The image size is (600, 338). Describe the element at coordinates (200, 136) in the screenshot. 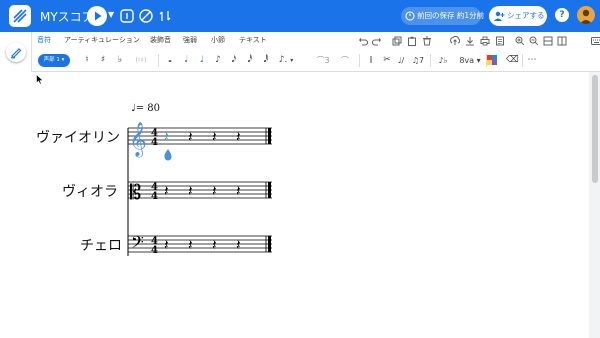

I see `staff-violin` at that location.